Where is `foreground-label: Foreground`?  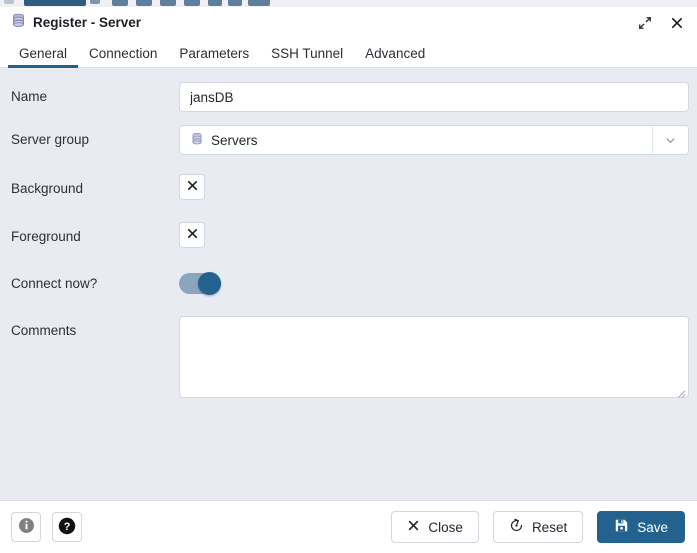 foreground-label: Foreground is located at coordinates (46, 236).